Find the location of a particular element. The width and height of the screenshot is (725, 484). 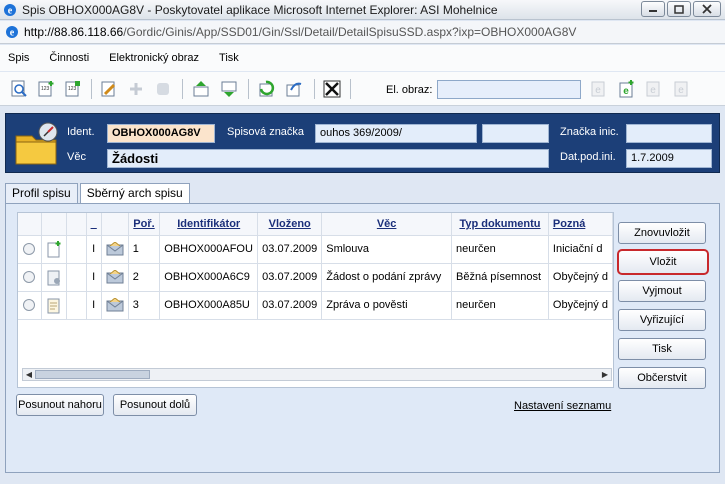

horizontal-scrollbar: ◀ ▶ is located at coordinates (317, 374).